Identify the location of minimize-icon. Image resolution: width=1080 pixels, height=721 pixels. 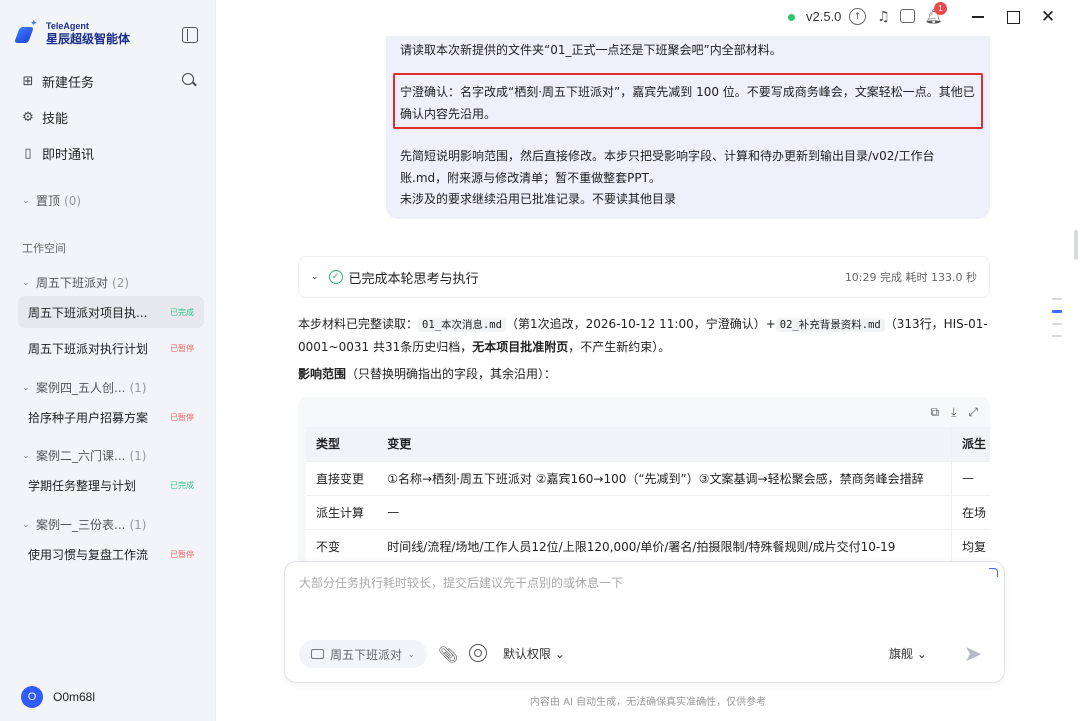
(978, 17).